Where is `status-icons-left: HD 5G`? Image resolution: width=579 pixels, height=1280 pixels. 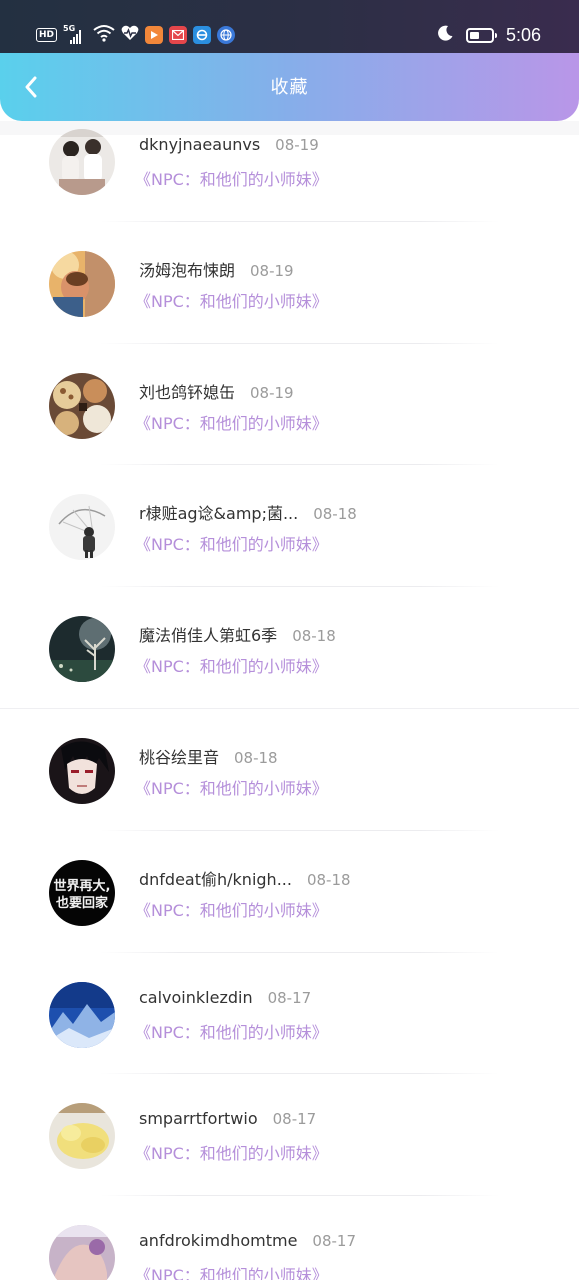
status-icons-left: HD 5G is located at coordinates (136, 35).